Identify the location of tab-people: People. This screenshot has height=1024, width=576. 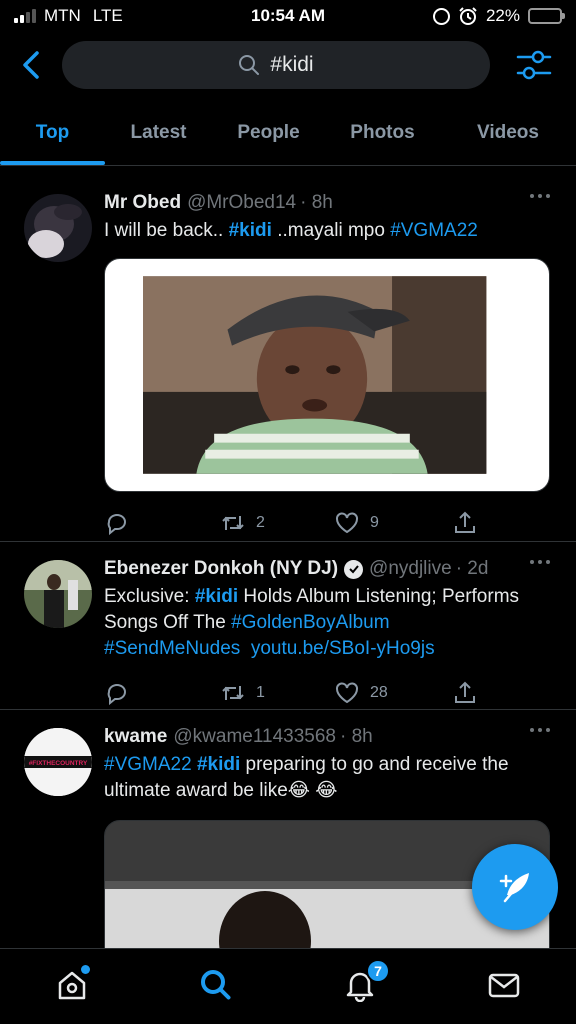
(268, 132).